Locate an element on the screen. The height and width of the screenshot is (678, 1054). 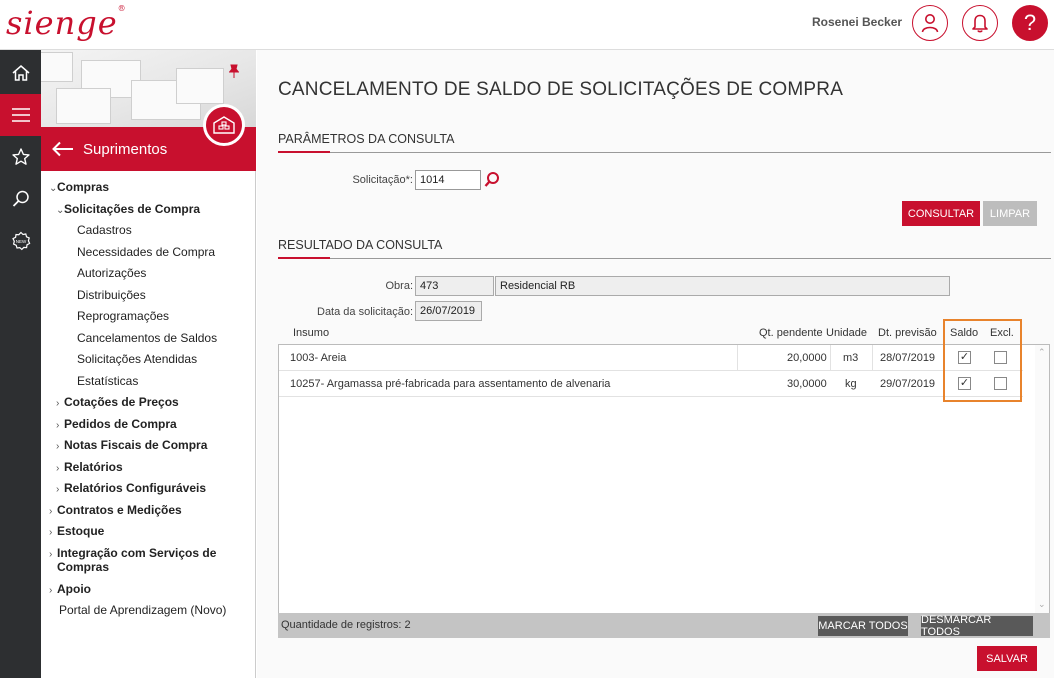
rail-favorites is located at coordinates (20, 157).